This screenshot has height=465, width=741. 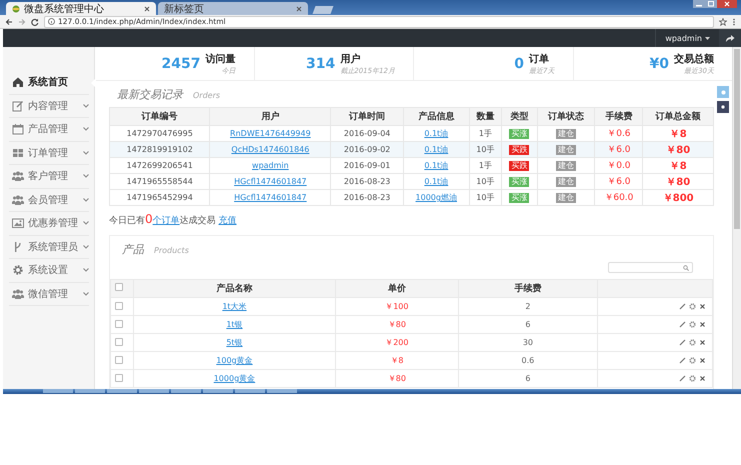 What do you see at coordinates (49, 130) in the screenshot?
I see `sidebar-item: 产品管理` at bounding box center [49, 130].